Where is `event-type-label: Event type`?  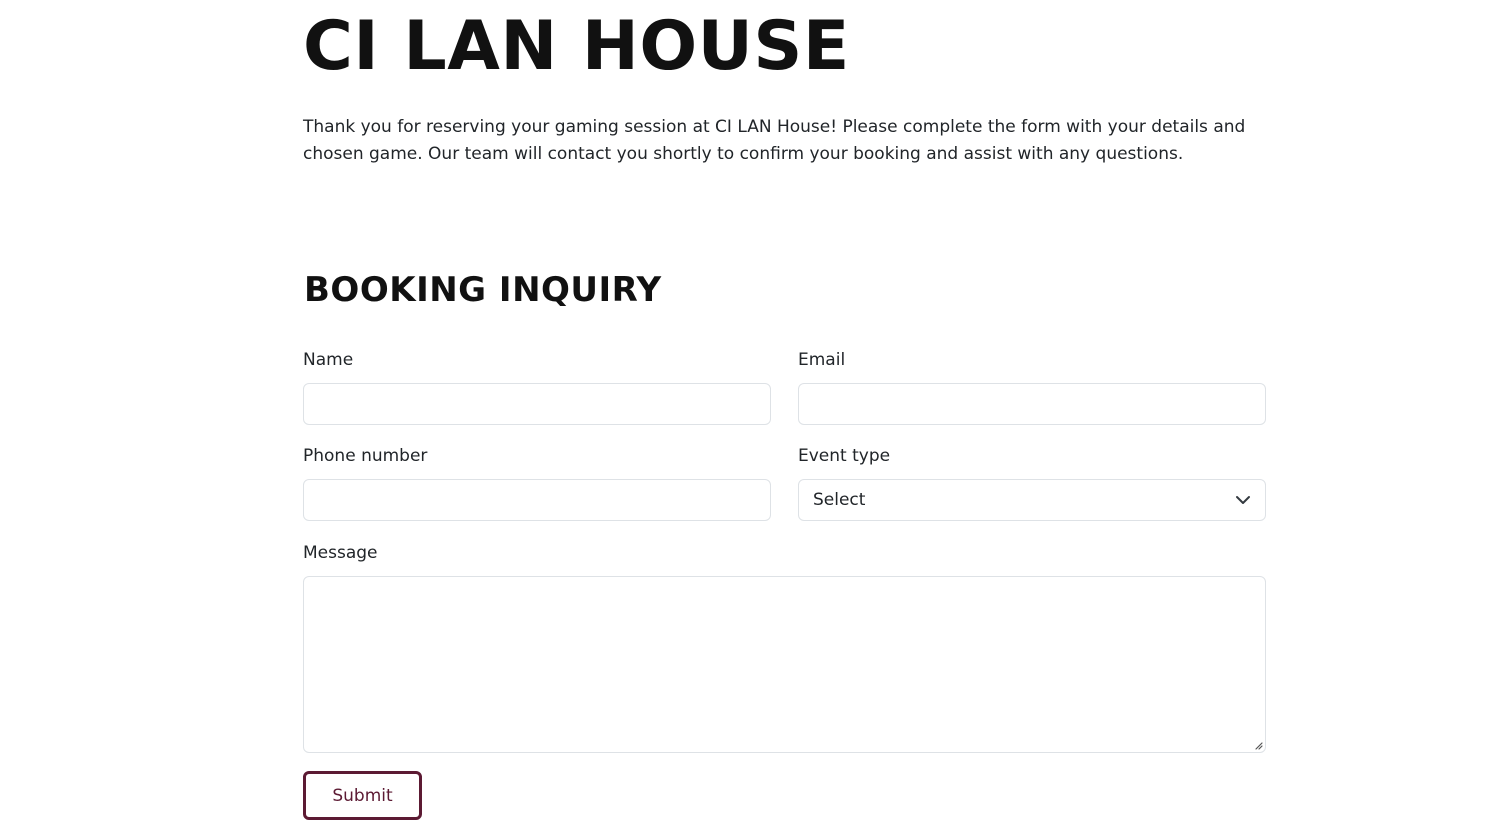
event-type-label: Event type is located at coordinates (844, 456).